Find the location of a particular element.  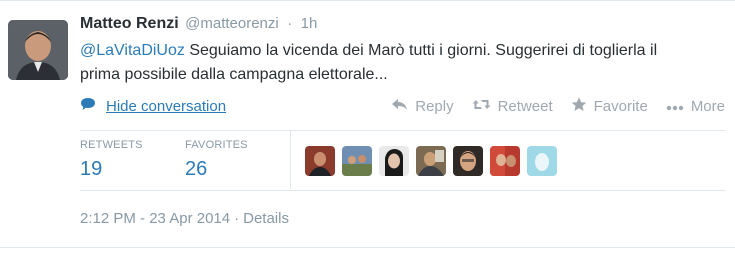

retweet-button: Retweet is located at coordinates (512, 106).